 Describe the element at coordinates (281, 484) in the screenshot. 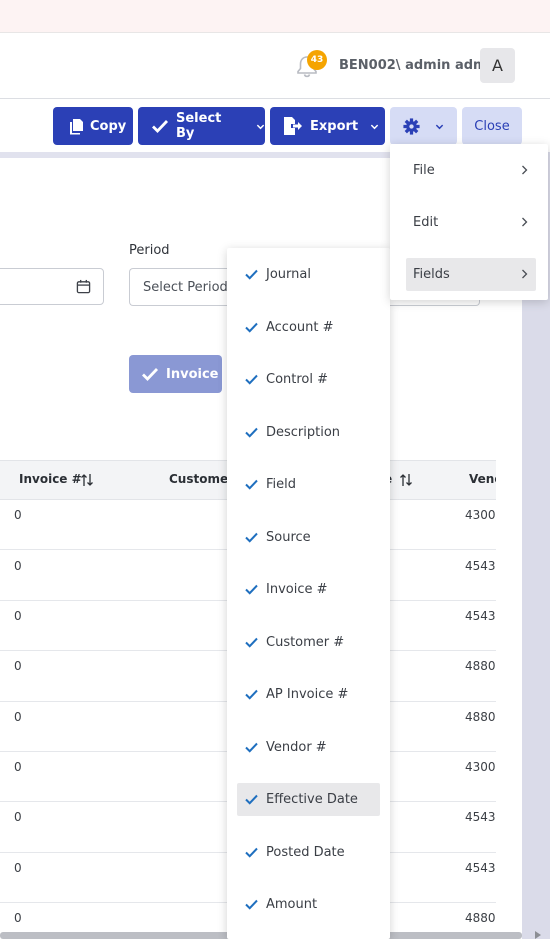

I see `field-item-label: Field` at that location.